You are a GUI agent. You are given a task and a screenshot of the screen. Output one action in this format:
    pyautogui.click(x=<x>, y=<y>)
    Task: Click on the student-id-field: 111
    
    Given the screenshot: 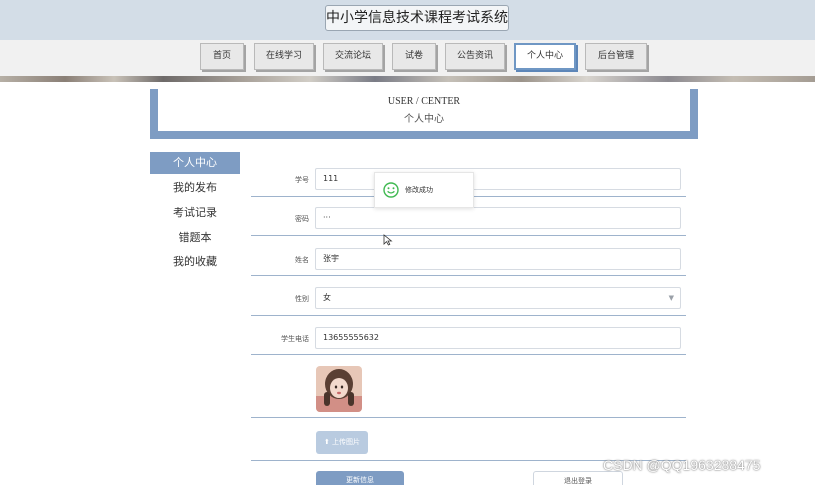 What is the action you would take?
    pyautogui.click(x=498, y=179)
    